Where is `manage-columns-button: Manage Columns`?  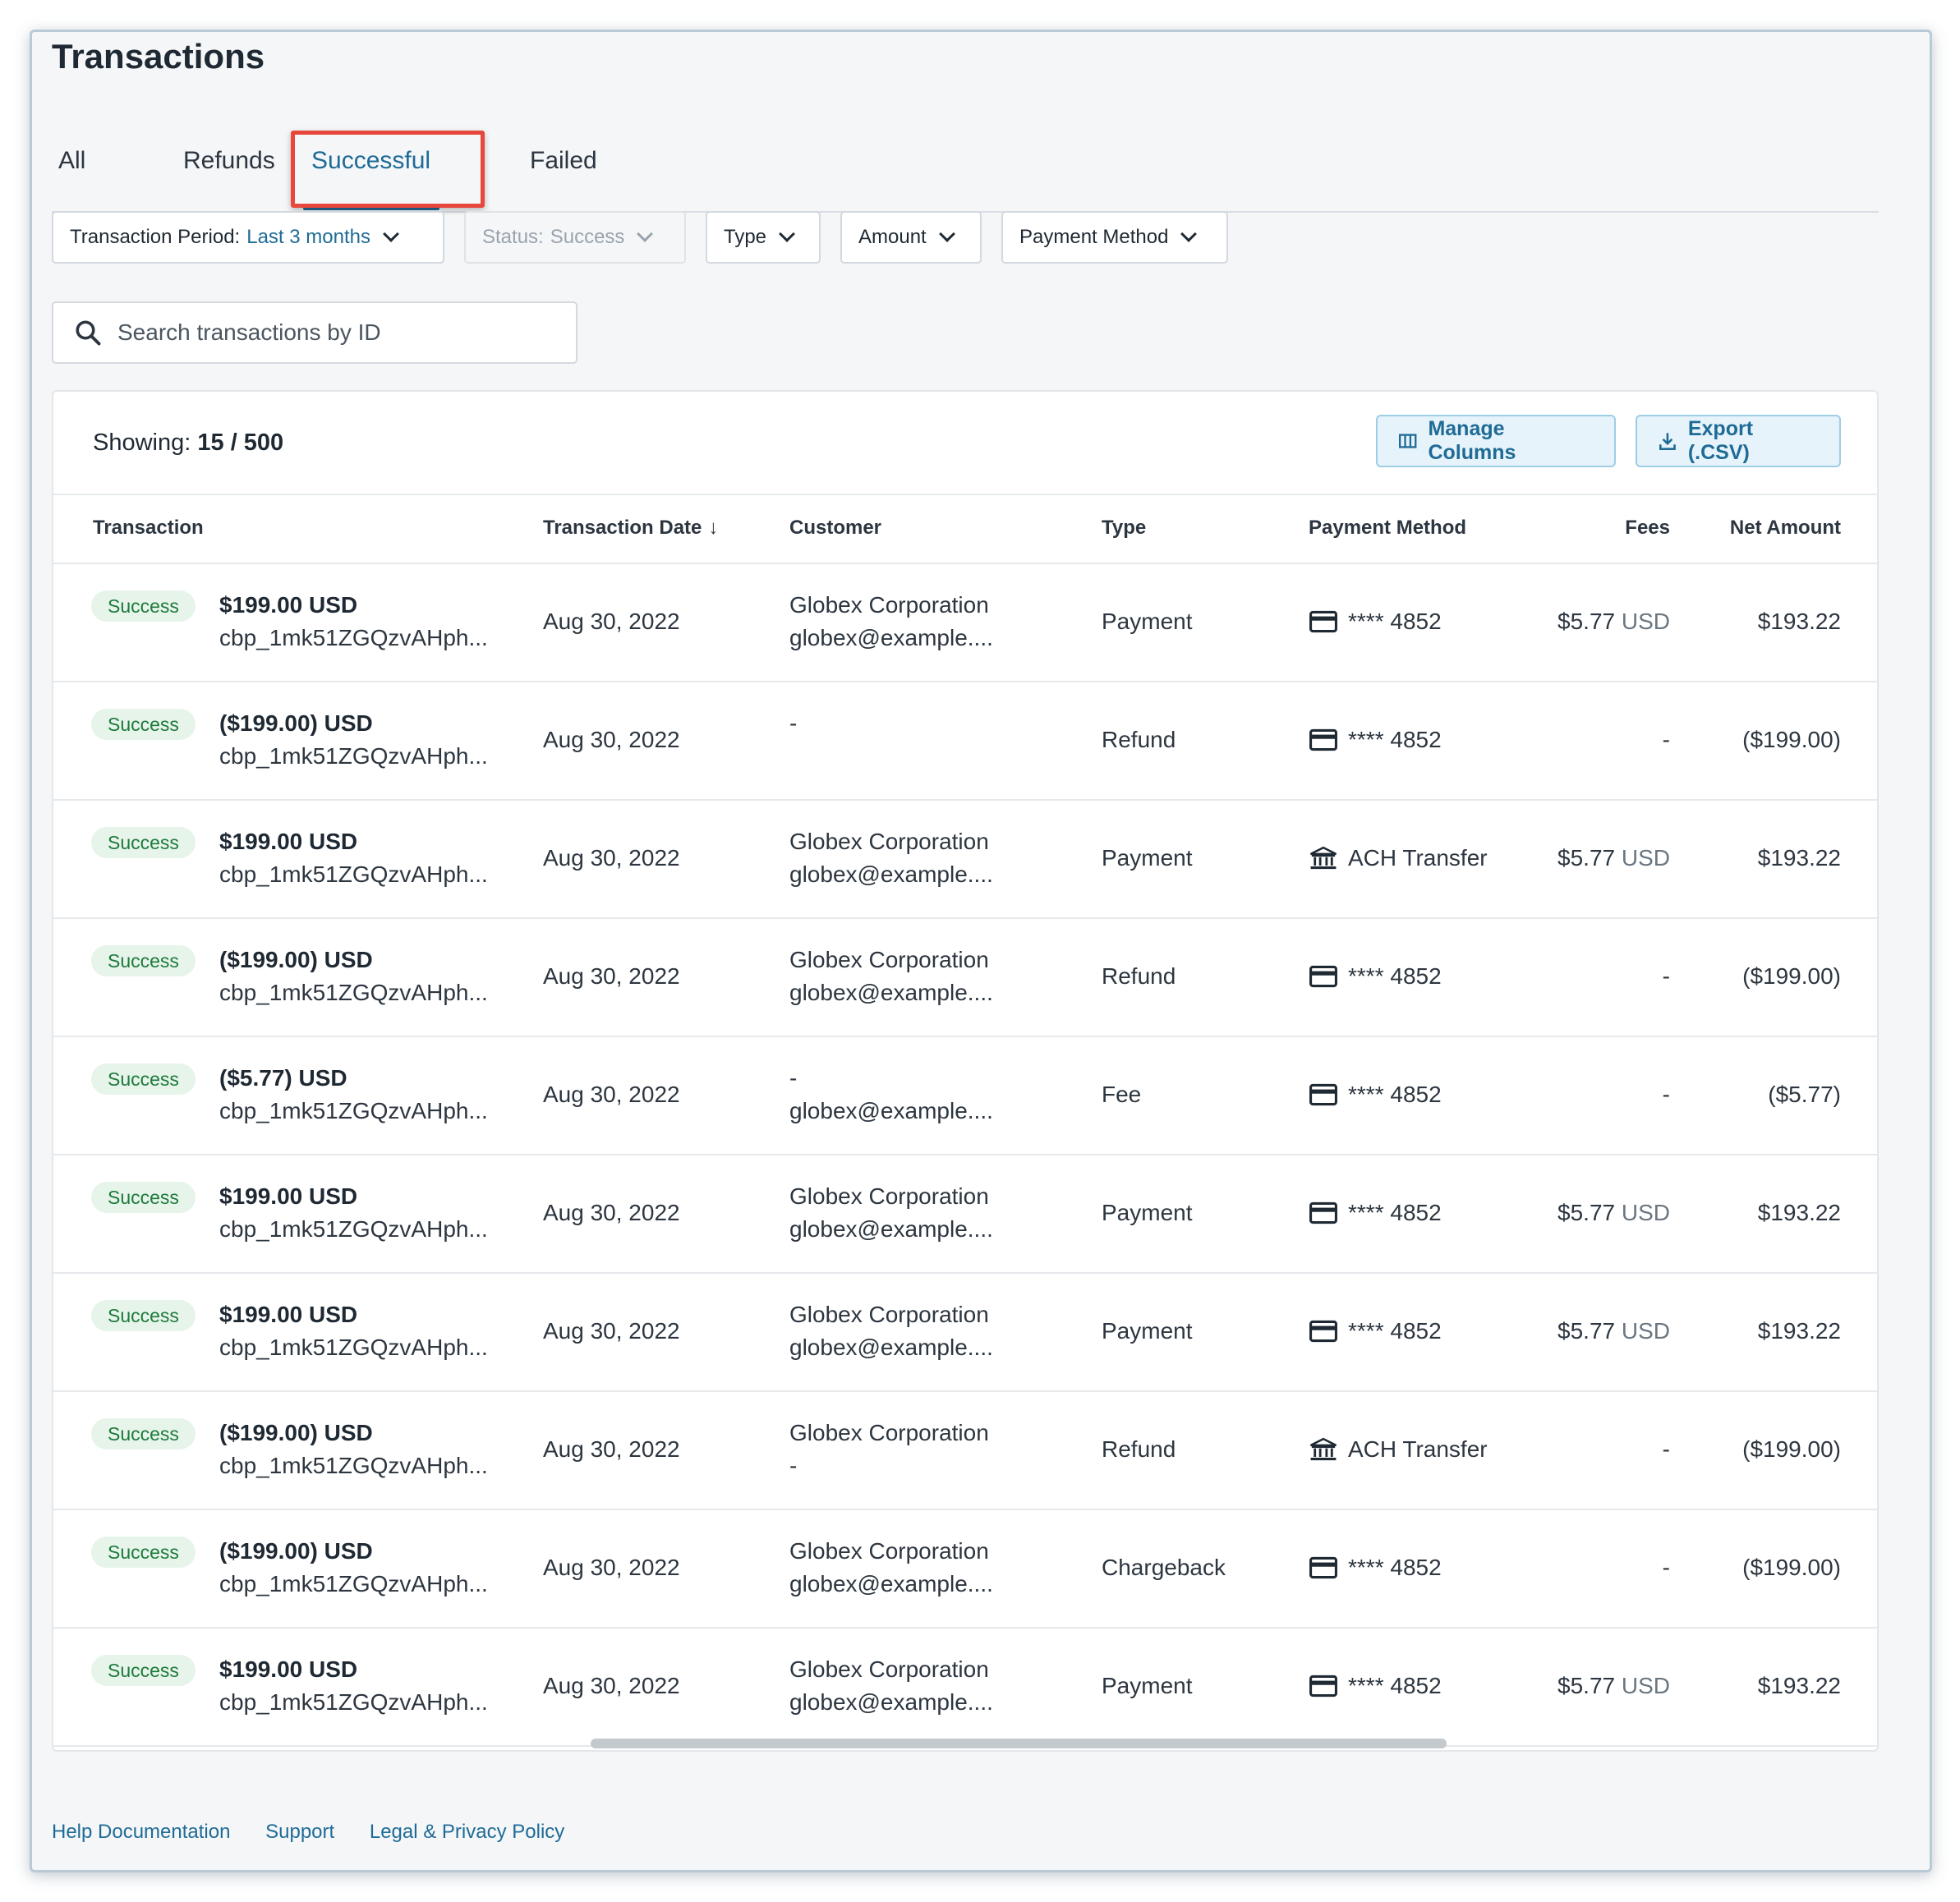
manage-columns-button: Manage Columns is located at coordinates (1496, 441).